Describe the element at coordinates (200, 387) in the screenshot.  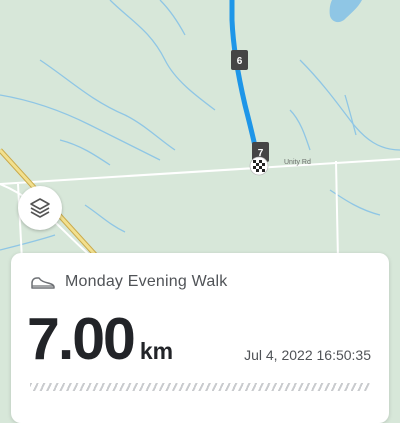
I see `card-divider` at that location.